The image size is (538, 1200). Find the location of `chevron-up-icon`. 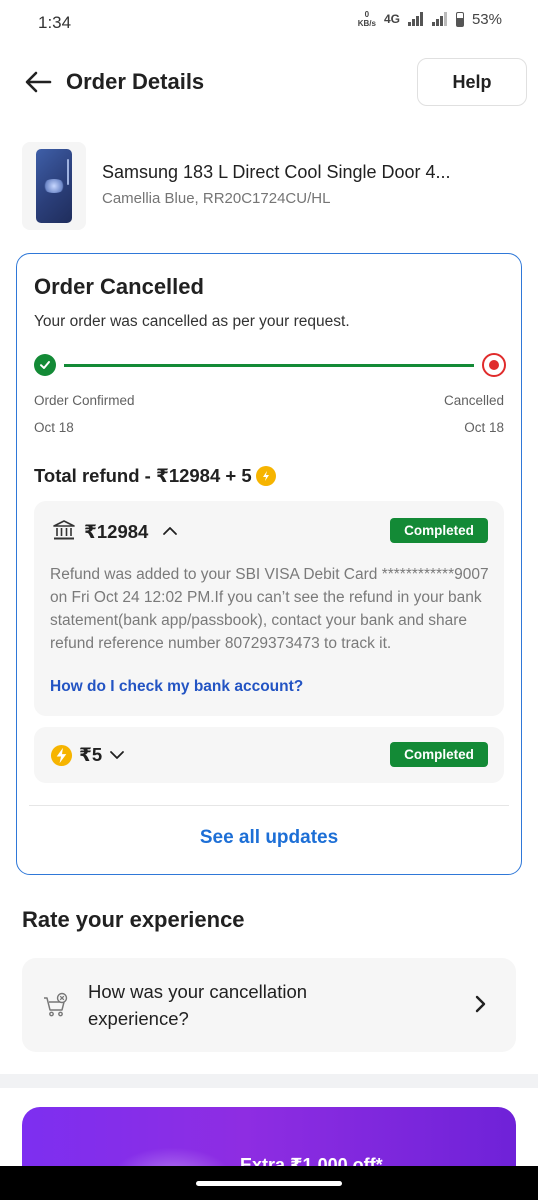

chevron-up-icon is located at coordinates (170, 531).